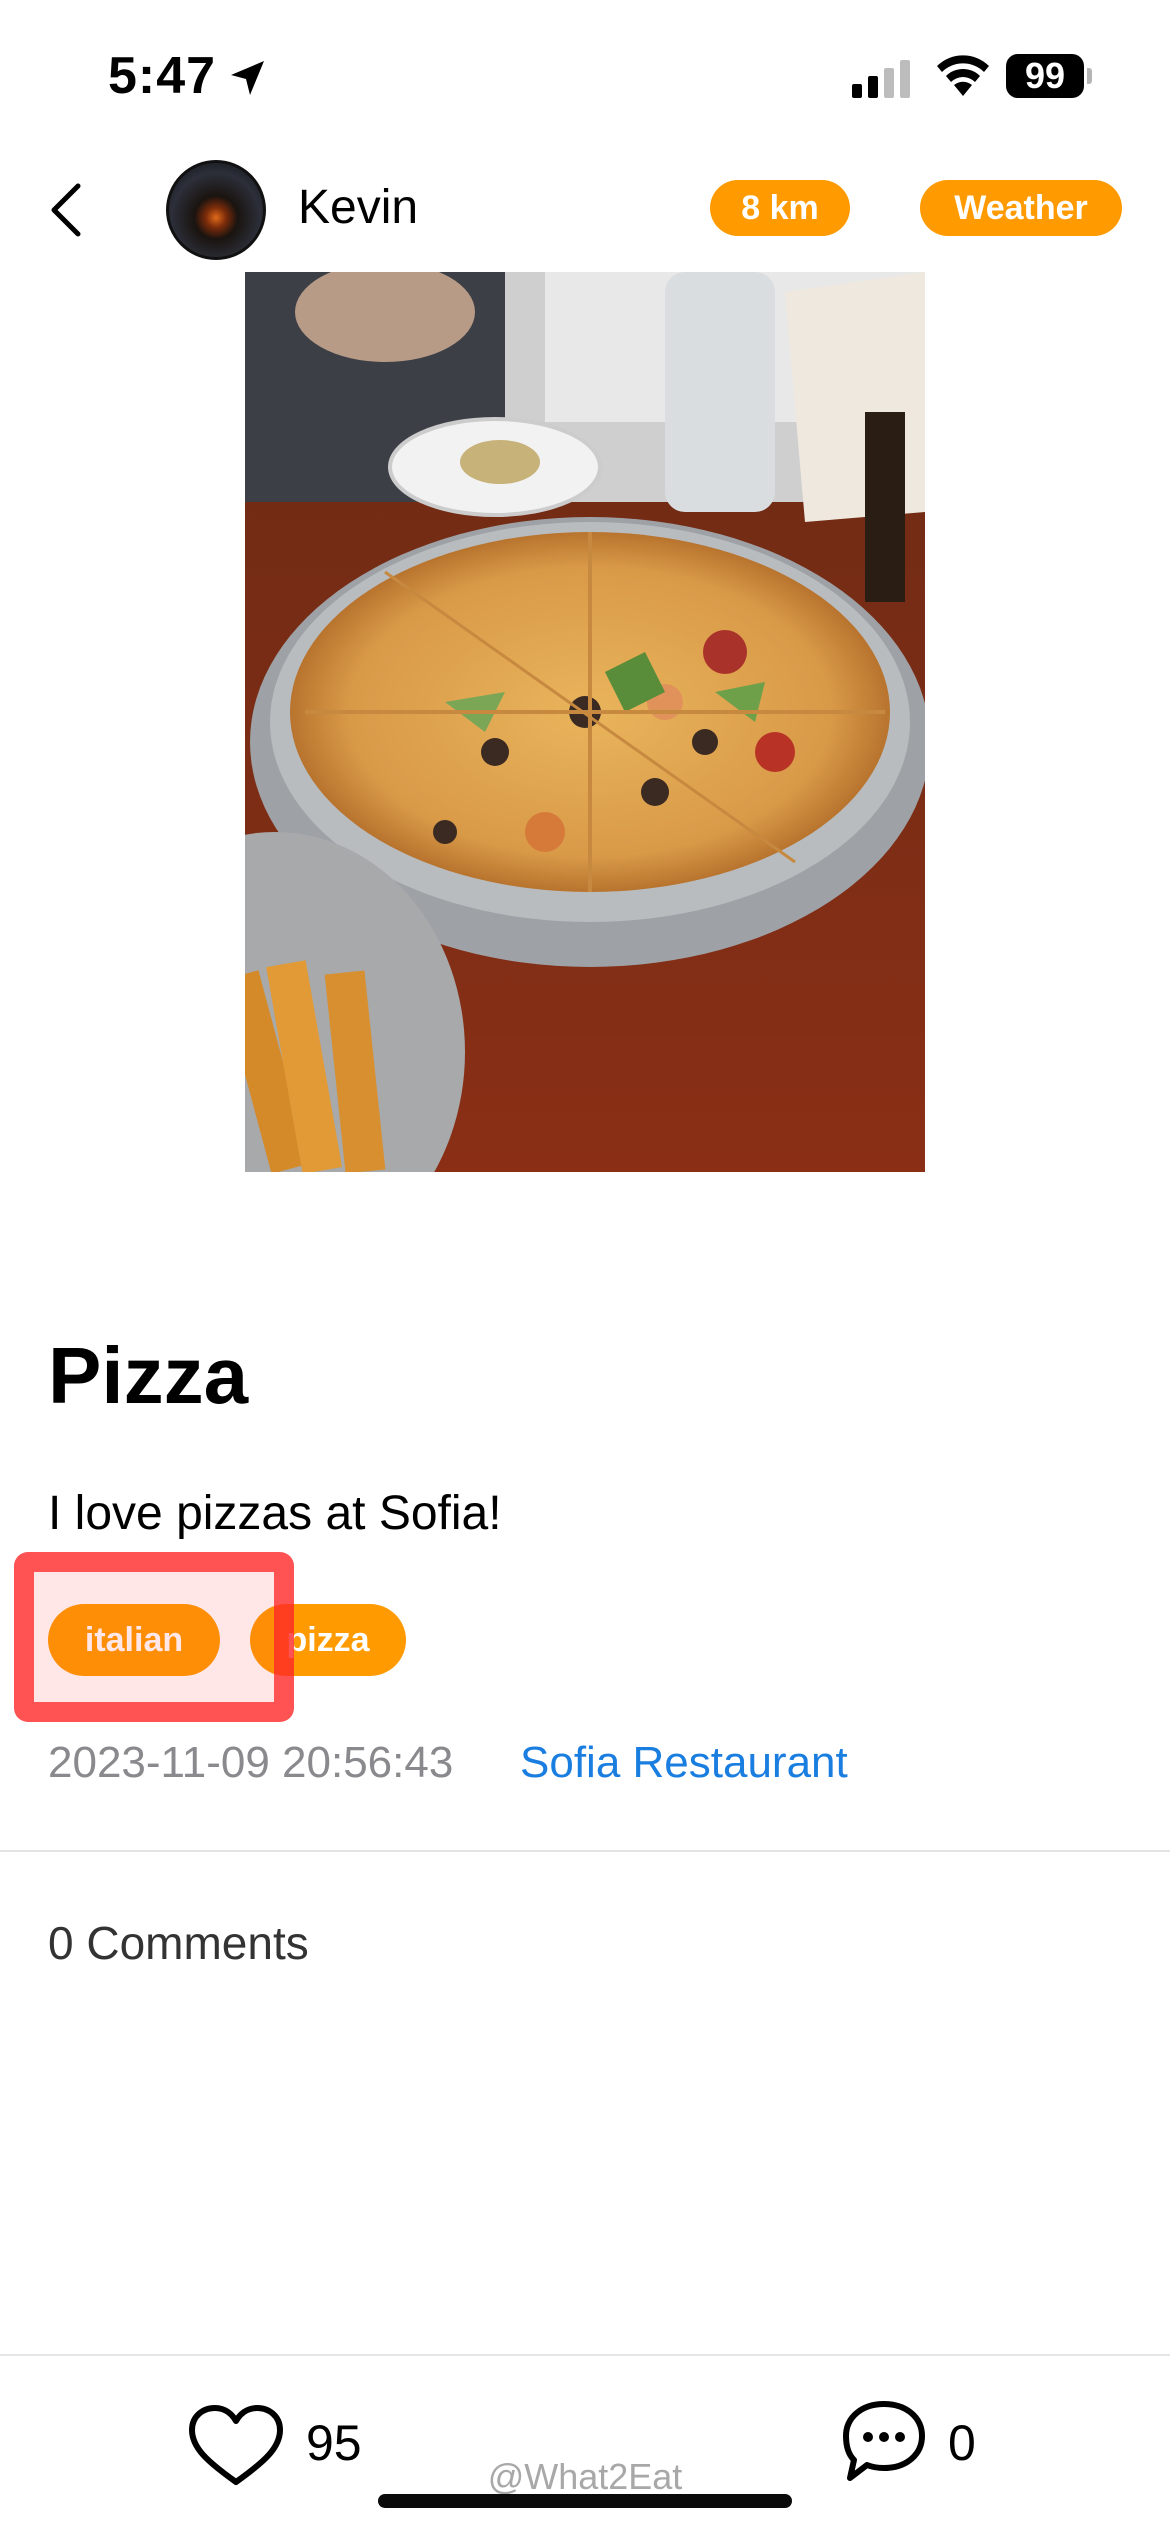  Describe the element at coordinates (275, 1513) in the screenshot. I see `post-description: I love pizzas at Sofia!` at that location.